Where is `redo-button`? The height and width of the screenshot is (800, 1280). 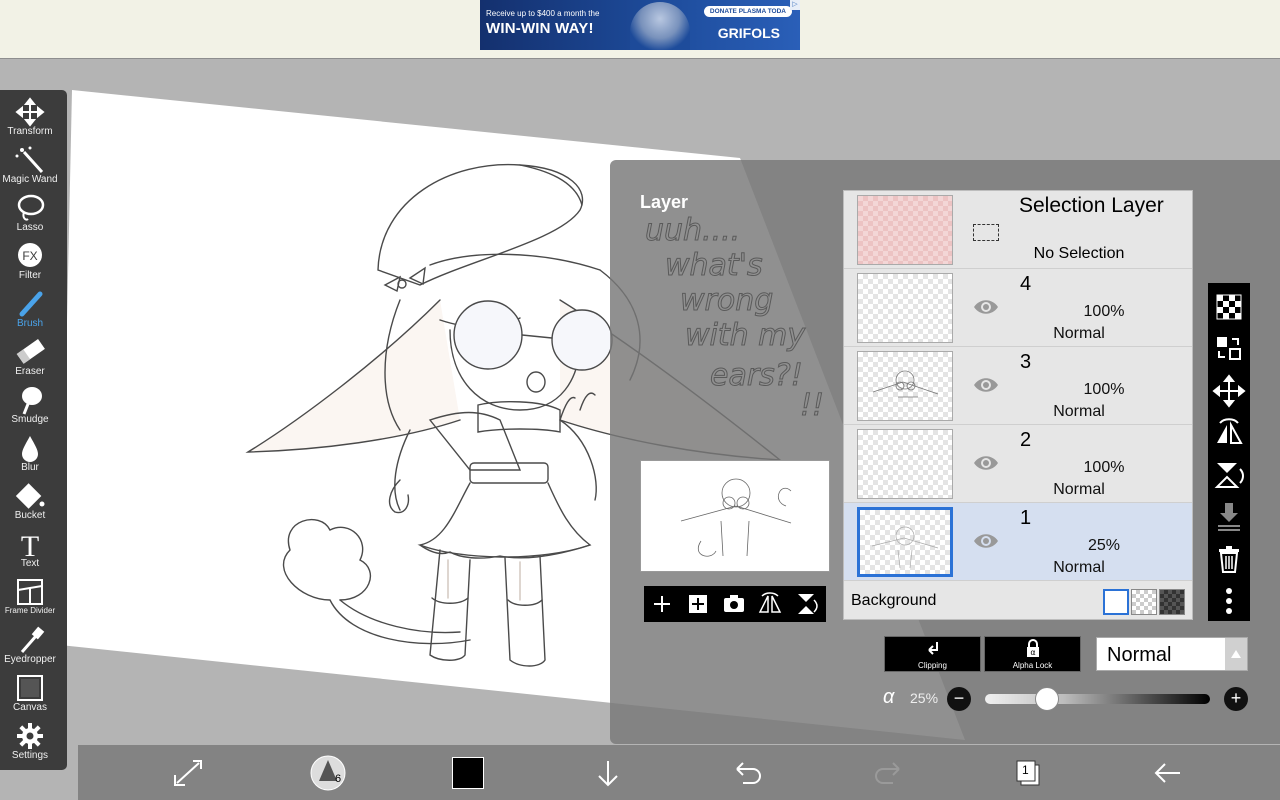 redo-button is located at coordinates (888, 772).